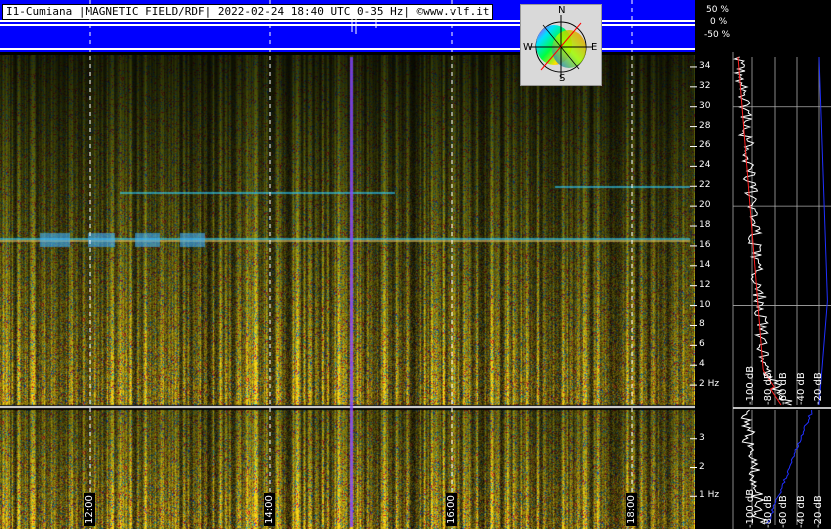 The image size is (831, 529). What do you see at coordinates (702, 466) in the screenshot?
I see `hz-tick-label: 2` at bounding box center [702, 466].